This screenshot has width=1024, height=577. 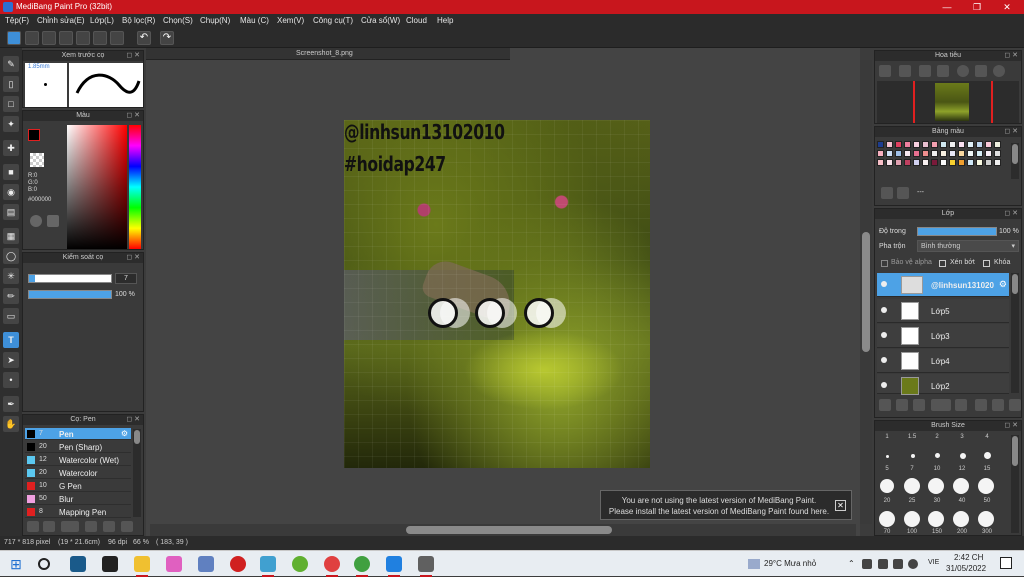 I want to click on cloud-icon, so click(x=14, y=38).